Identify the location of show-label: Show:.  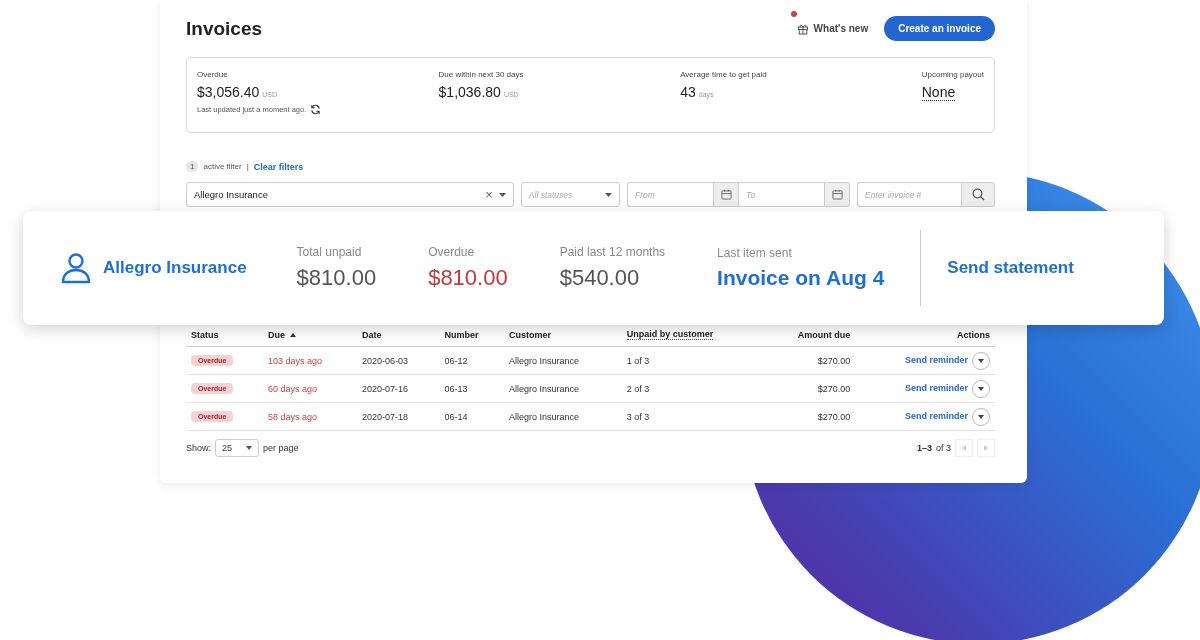
(198, 448).